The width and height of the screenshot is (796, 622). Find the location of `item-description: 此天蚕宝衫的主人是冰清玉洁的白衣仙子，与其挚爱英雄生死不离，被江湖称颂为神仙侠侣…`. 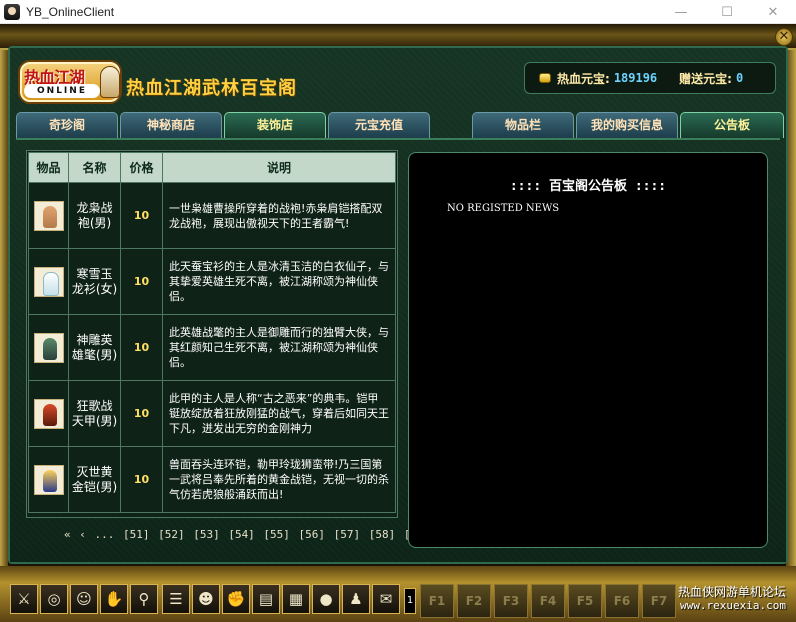

item-description: 此天蚕宝衫的主人是冰清玉洁的白衣仙子，与其挚爱英雄生死不离，被江湖称颂为神仙侠侣… is located at coordinates (279, 281).